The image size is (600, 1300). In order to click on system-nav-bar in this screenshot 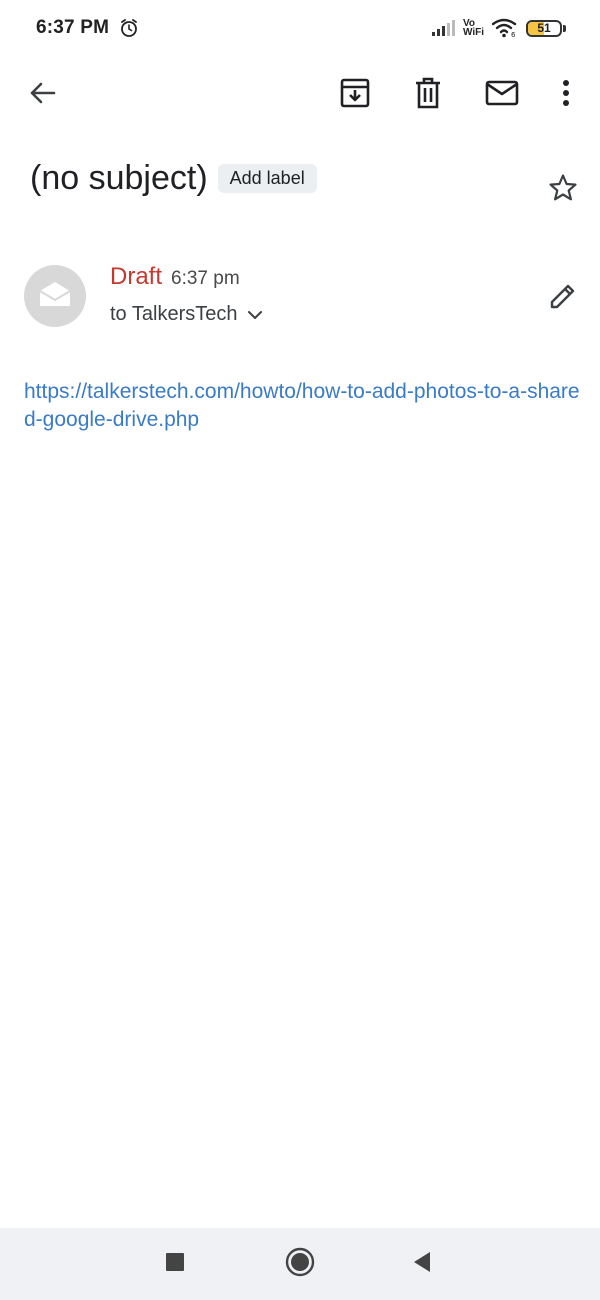, I will do `click(300, 1264)`.